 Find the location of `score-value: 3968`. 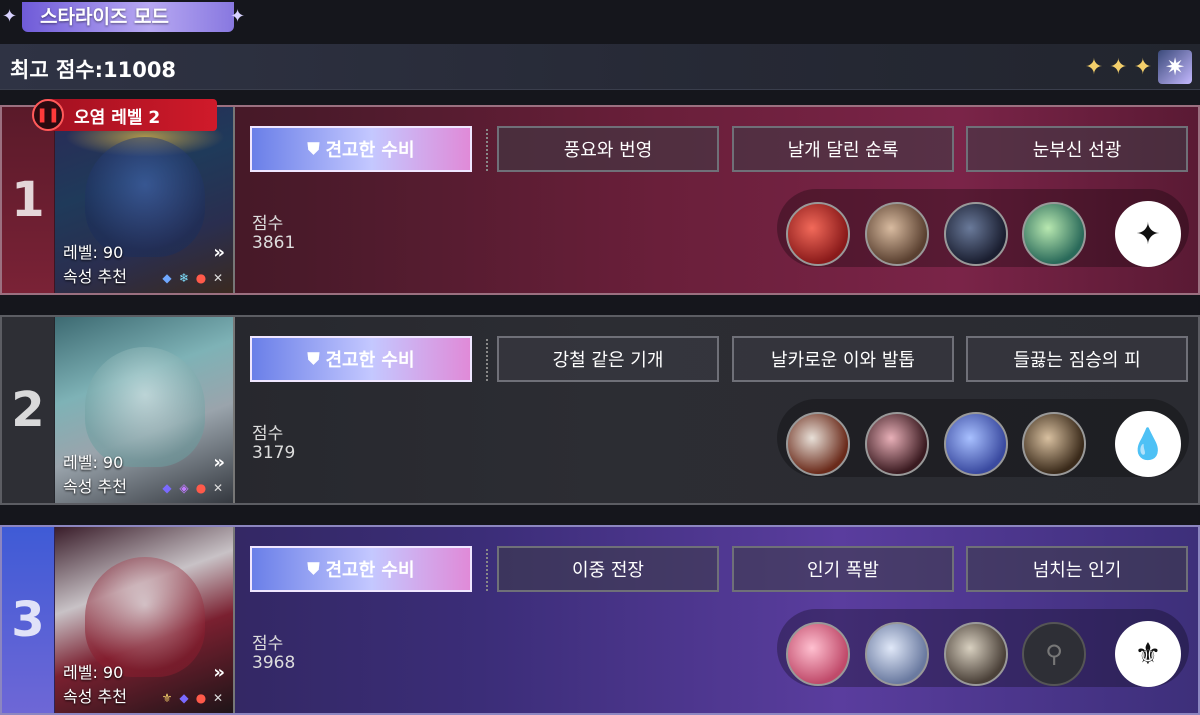

score-value: 3968 is located at coordinates (274, 663).